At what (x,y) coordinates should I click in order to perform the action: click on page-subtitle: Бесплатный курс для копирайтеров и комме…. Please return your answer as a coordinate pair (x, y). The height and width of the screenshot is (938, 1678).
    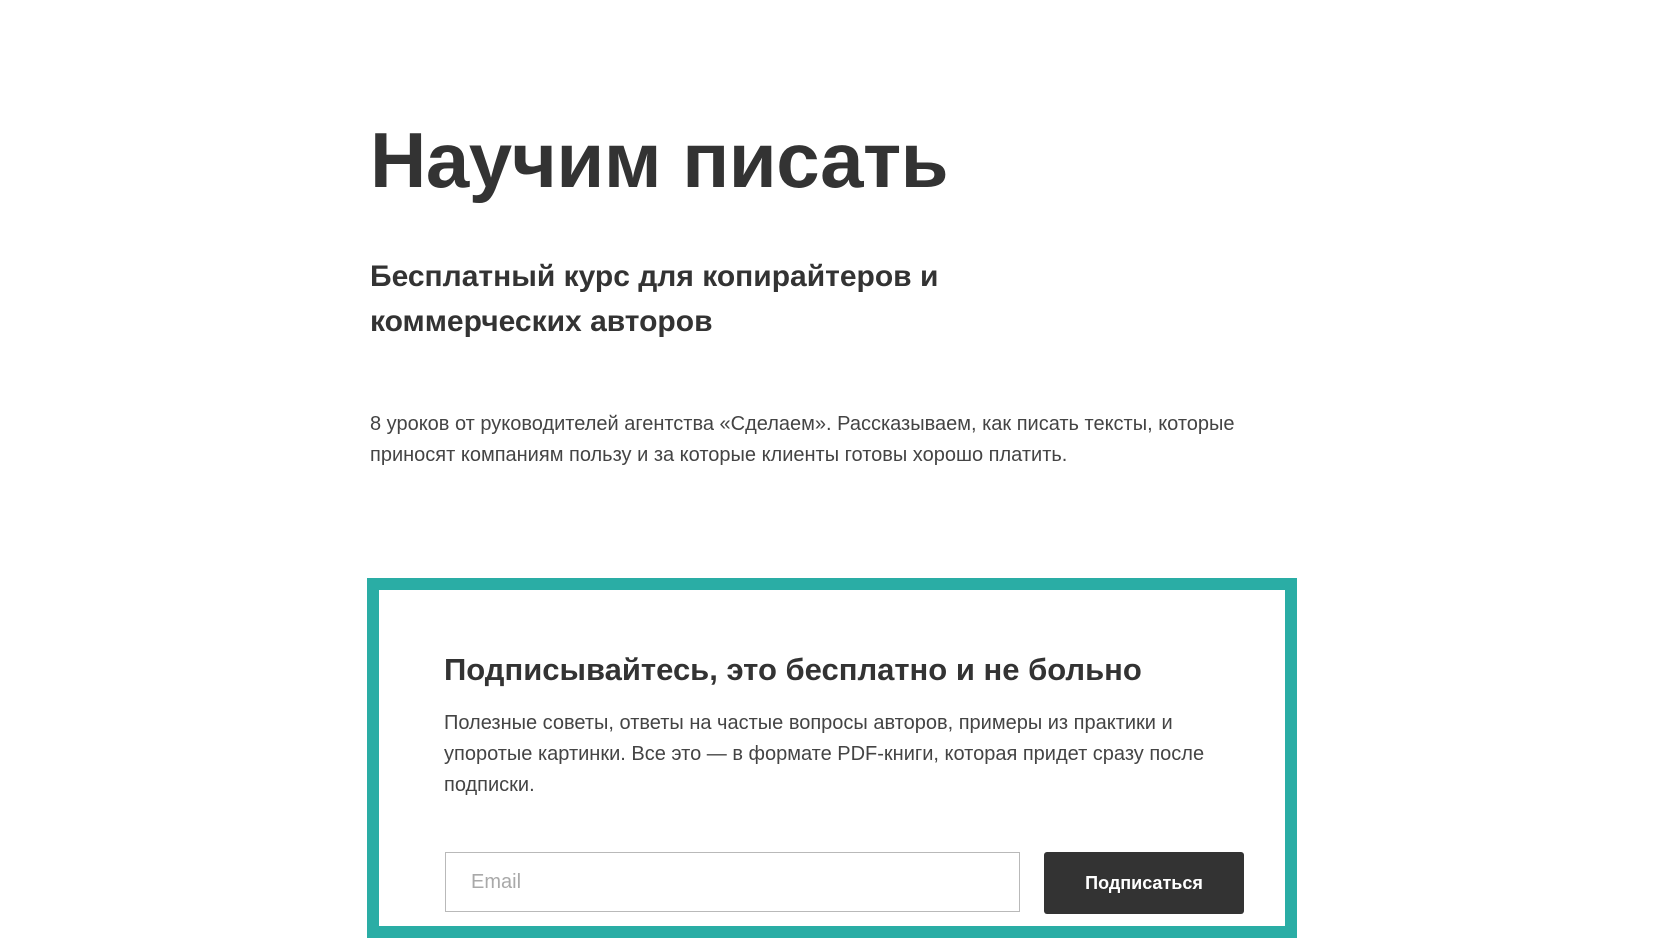
    Looking at the image, I should click on (654, 299).